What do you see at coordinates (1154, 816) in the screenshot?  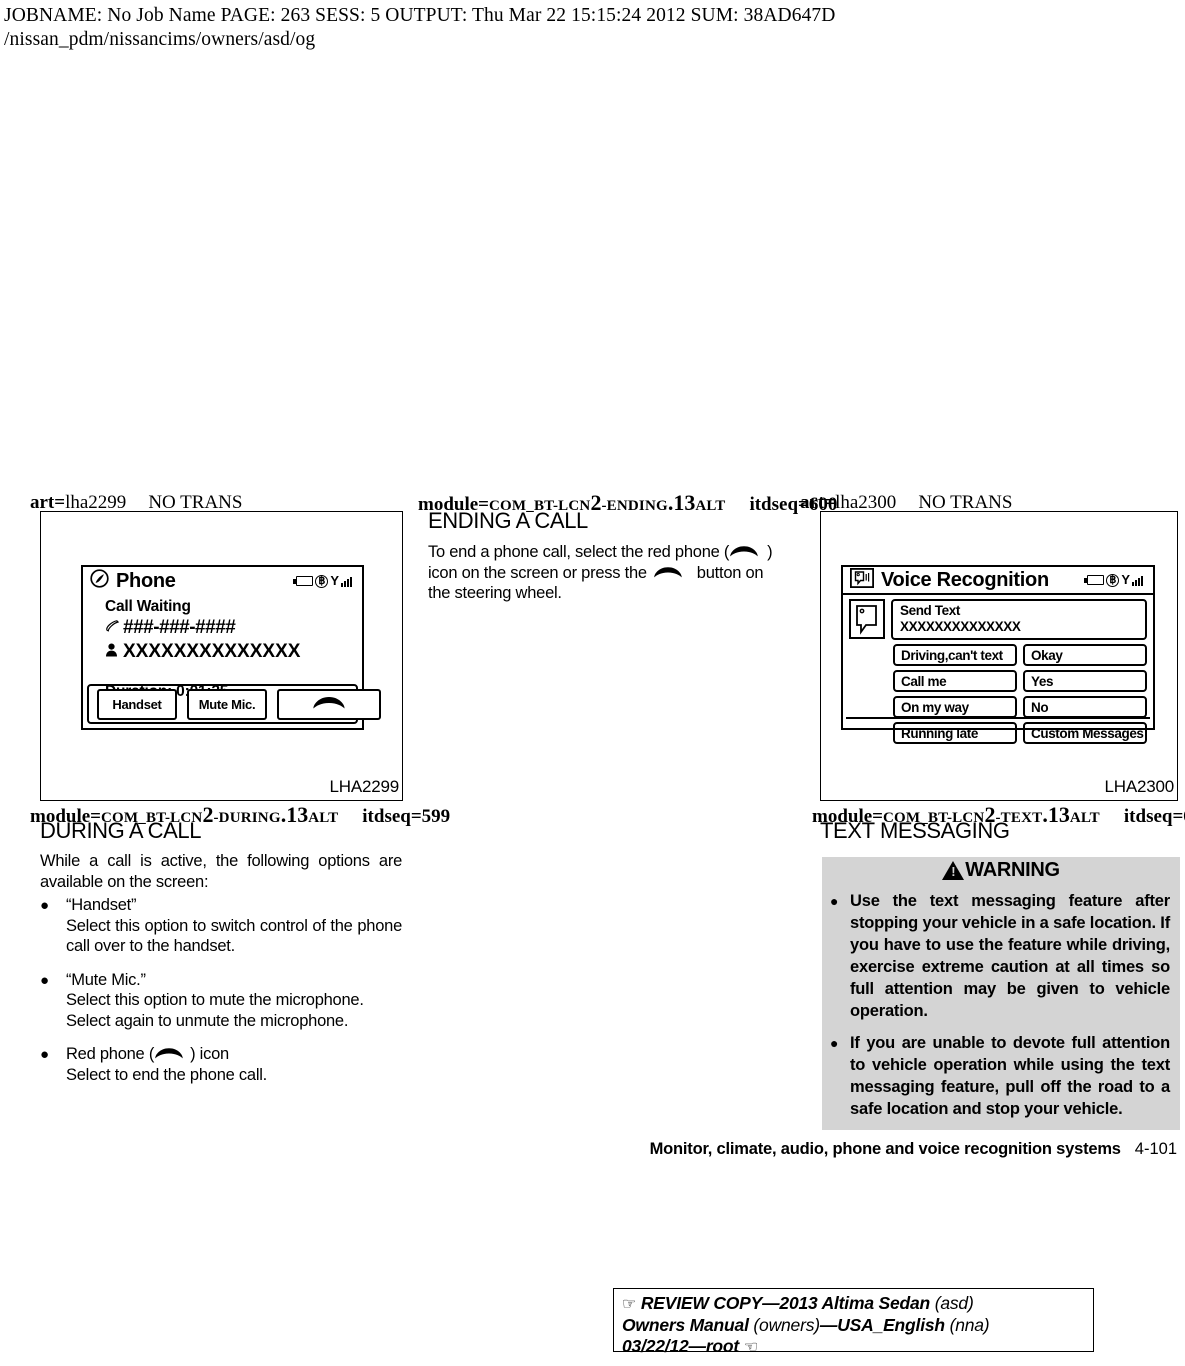 I see `module-tag-text-itdseq: itdseq=601` at bounding box center [1154, 816].